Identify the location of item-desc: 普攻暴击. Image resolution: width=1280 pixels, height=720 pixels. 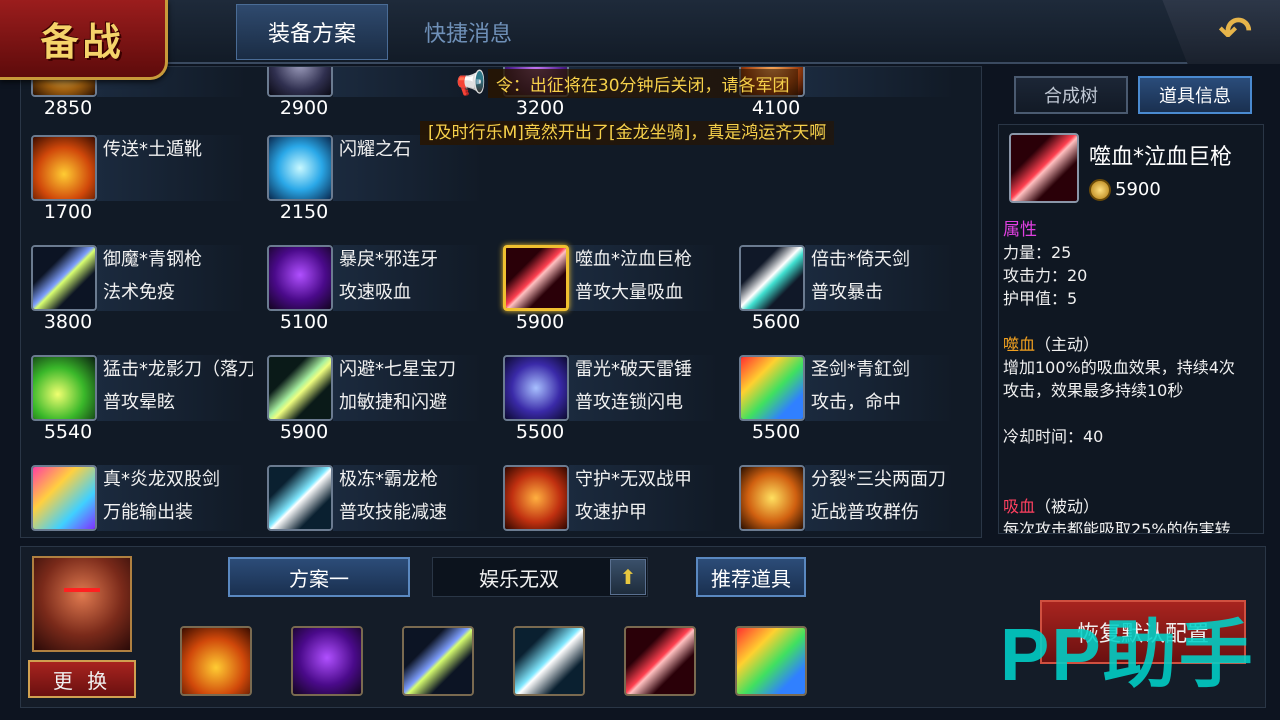
(847, 292).